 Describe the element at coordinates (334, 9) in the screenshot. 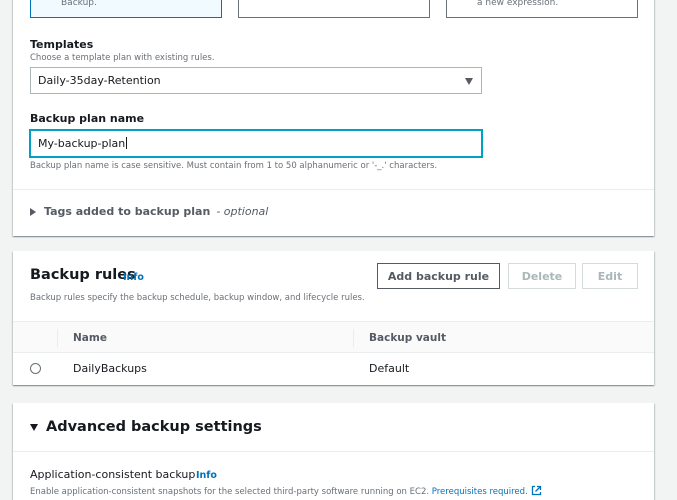

I see `option-tile-build` at that location.